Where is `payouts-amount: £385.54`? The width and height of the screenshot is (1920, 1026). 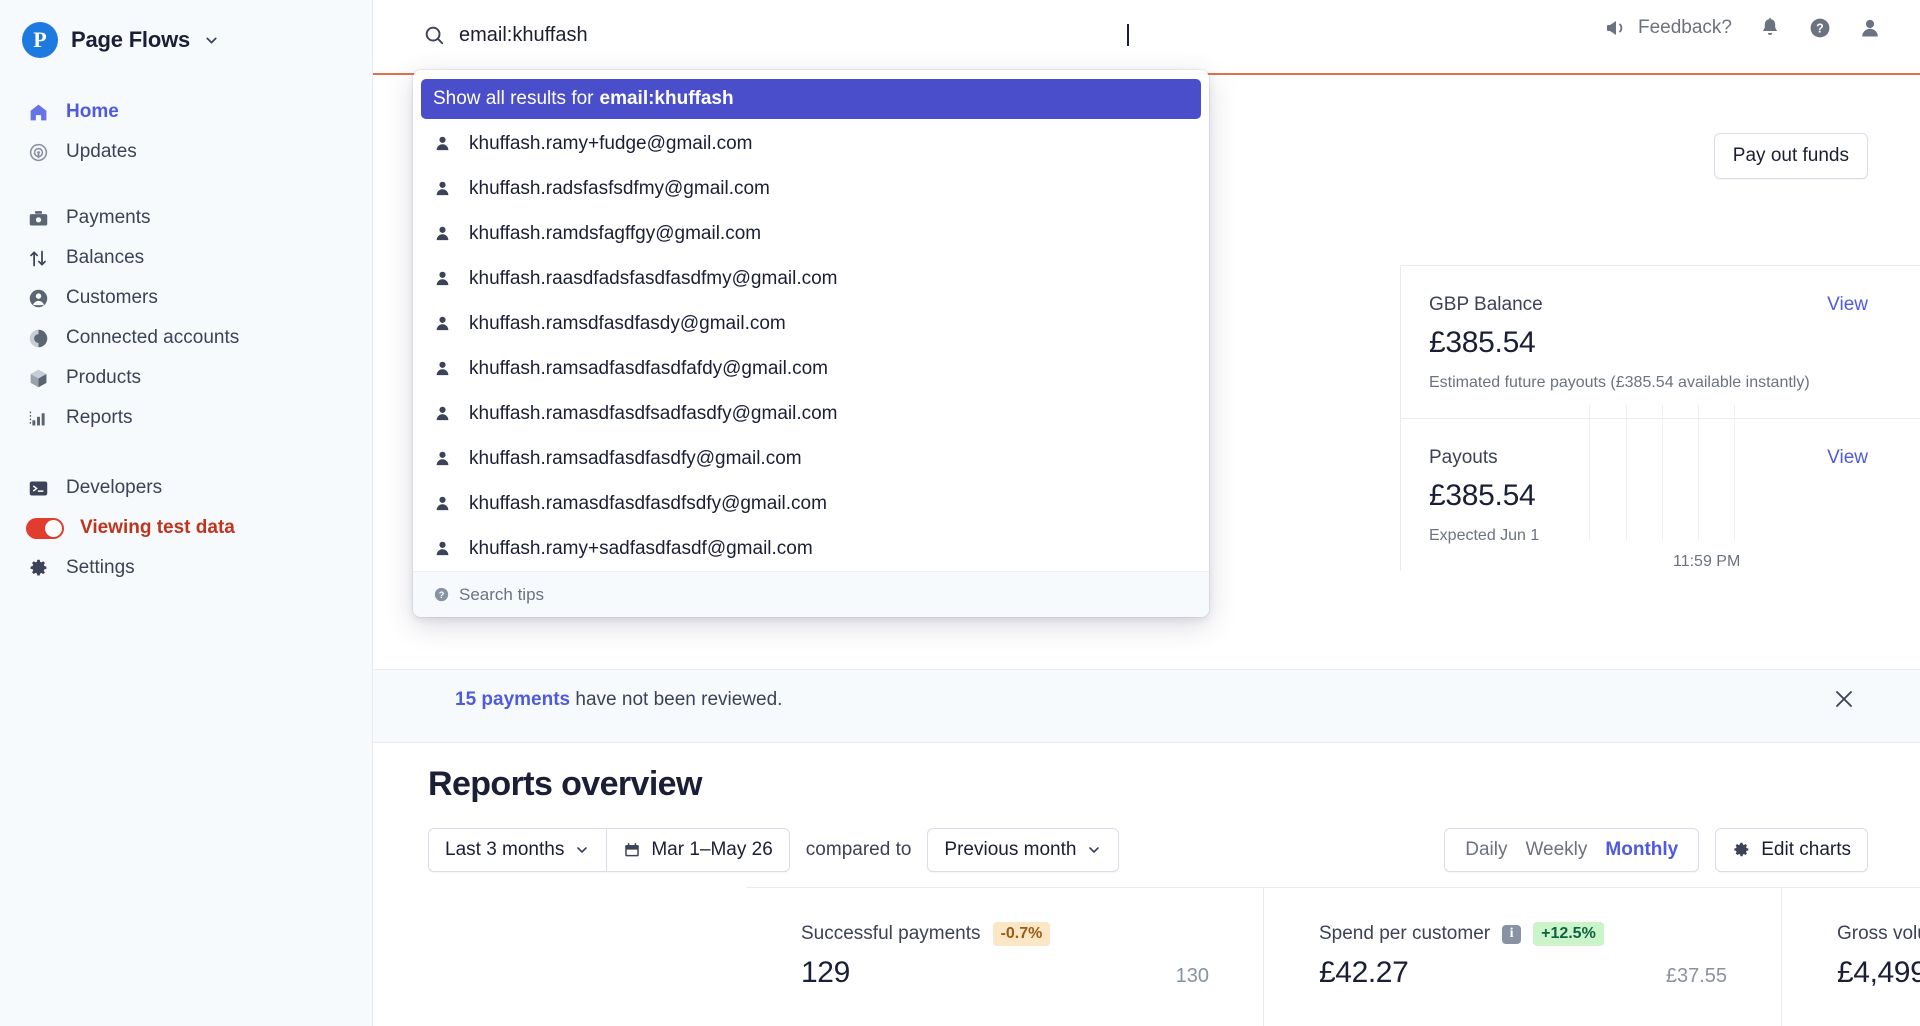 payouts-amount: £385.54 is located at coordinates (1482, 495).